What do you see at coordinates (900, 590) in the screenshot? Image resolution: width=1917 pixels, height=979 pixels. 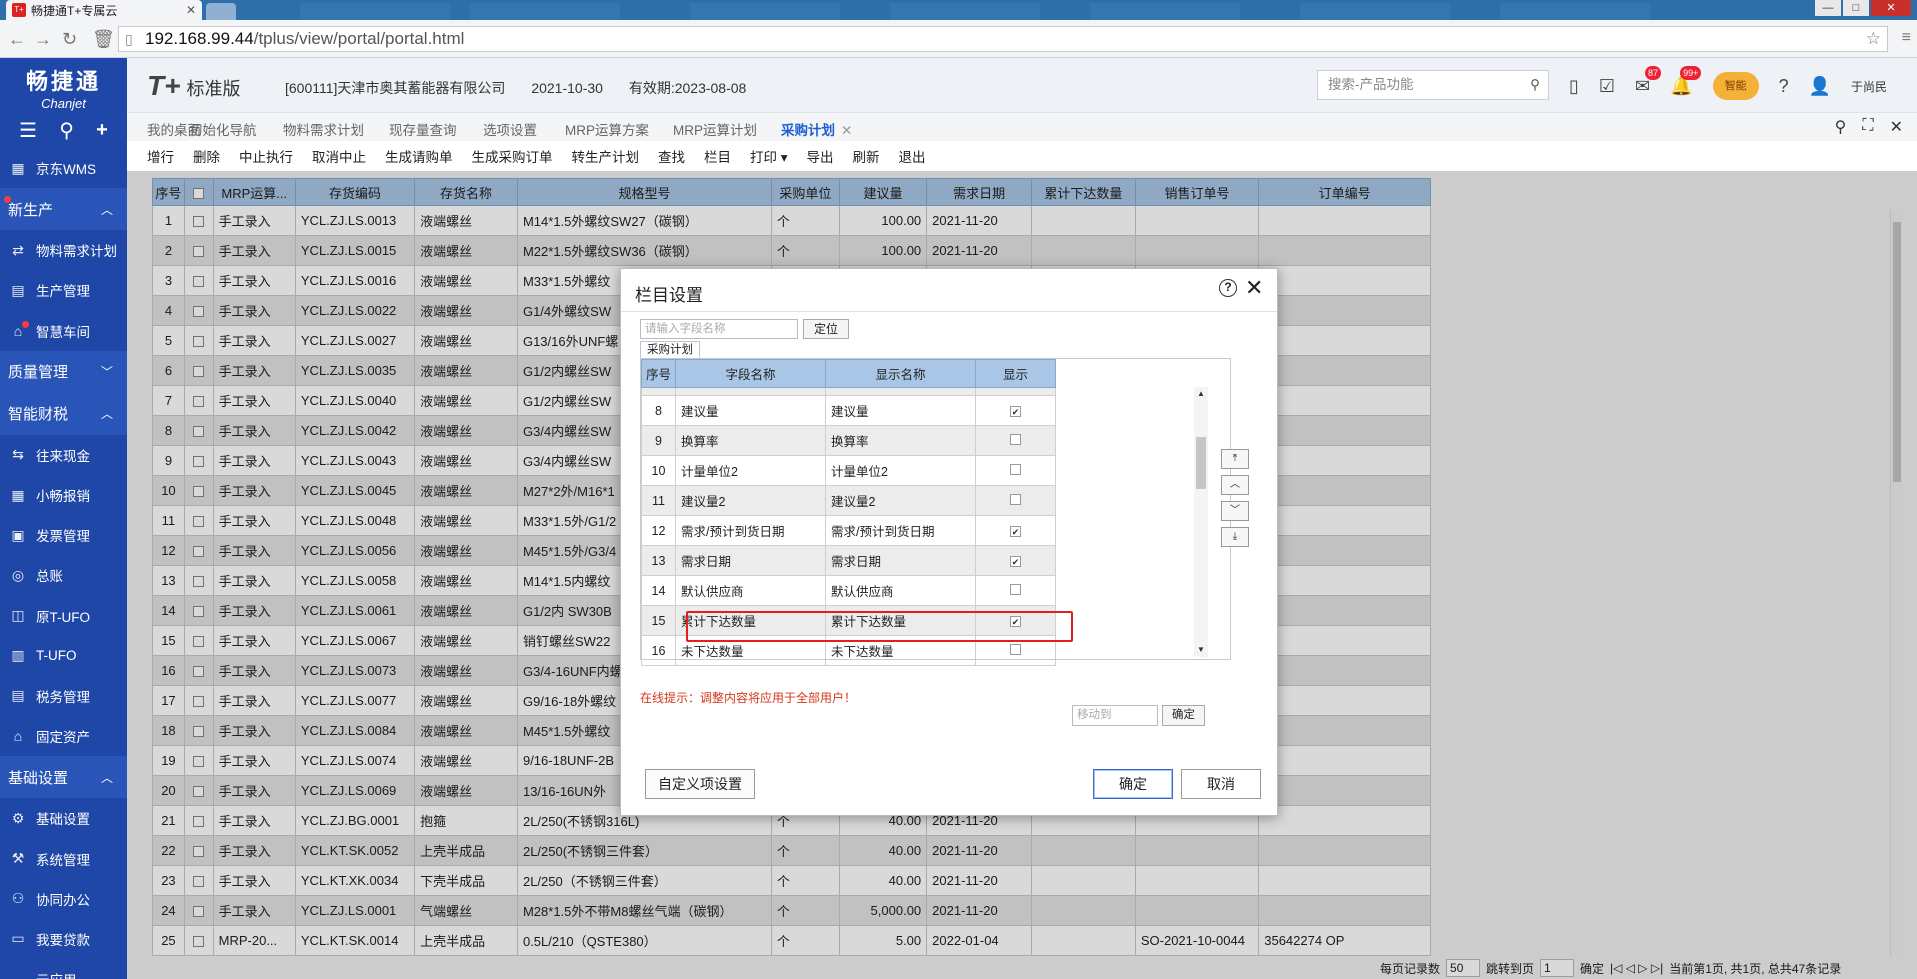 I see `display-name: 默认供应商` at bounding box center [900, 590].